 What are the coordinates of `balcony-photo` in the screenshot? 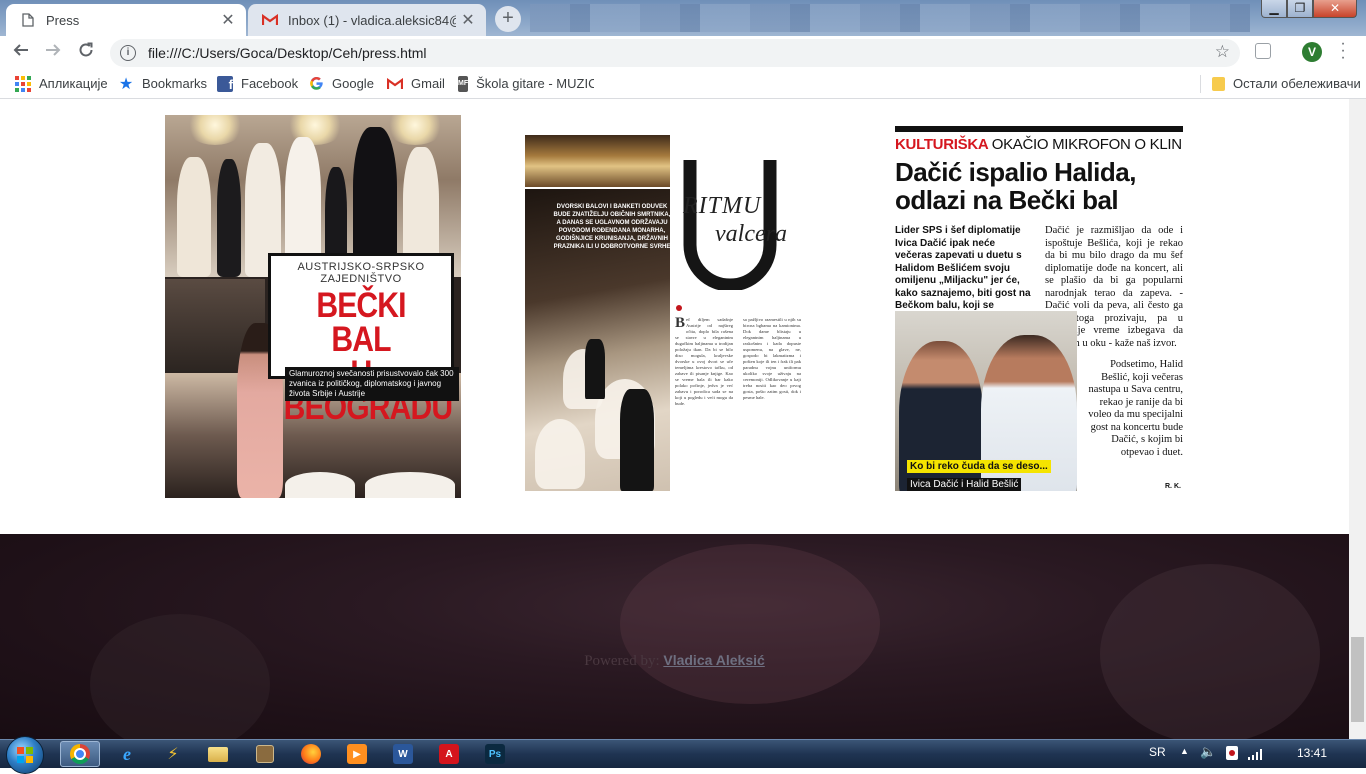 It's located at (597, 161).